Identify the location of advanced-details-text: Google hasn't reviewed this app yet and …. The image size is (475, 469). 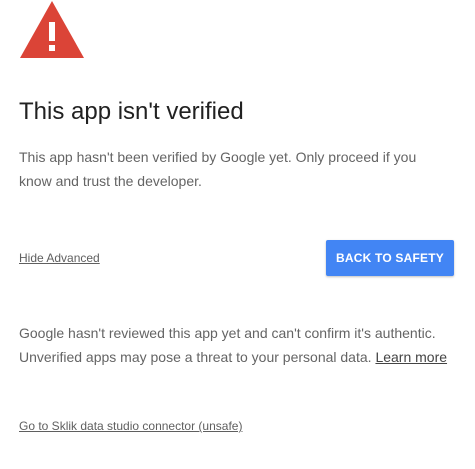
(227, 345).